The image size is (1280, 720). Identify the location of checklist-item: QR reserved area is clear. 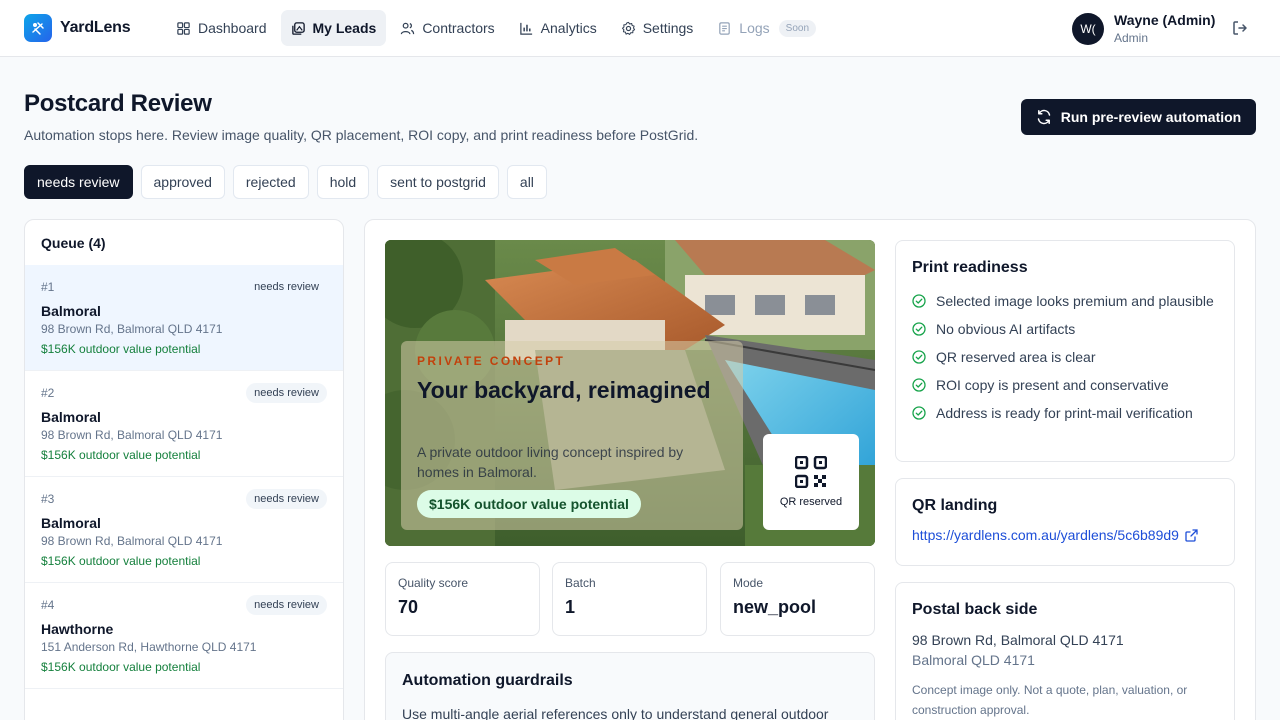
(1065, 357).